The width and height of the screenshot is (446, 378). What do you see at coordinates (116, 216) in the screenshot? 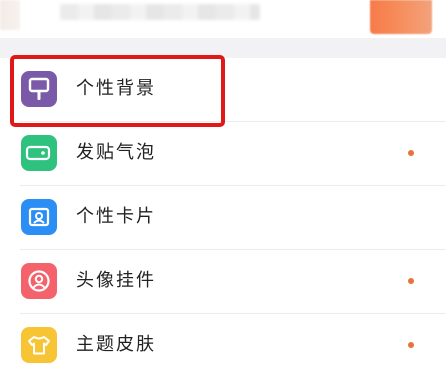
I see `menu-item-label: 个性卡片` at bounding box center [116, 216].